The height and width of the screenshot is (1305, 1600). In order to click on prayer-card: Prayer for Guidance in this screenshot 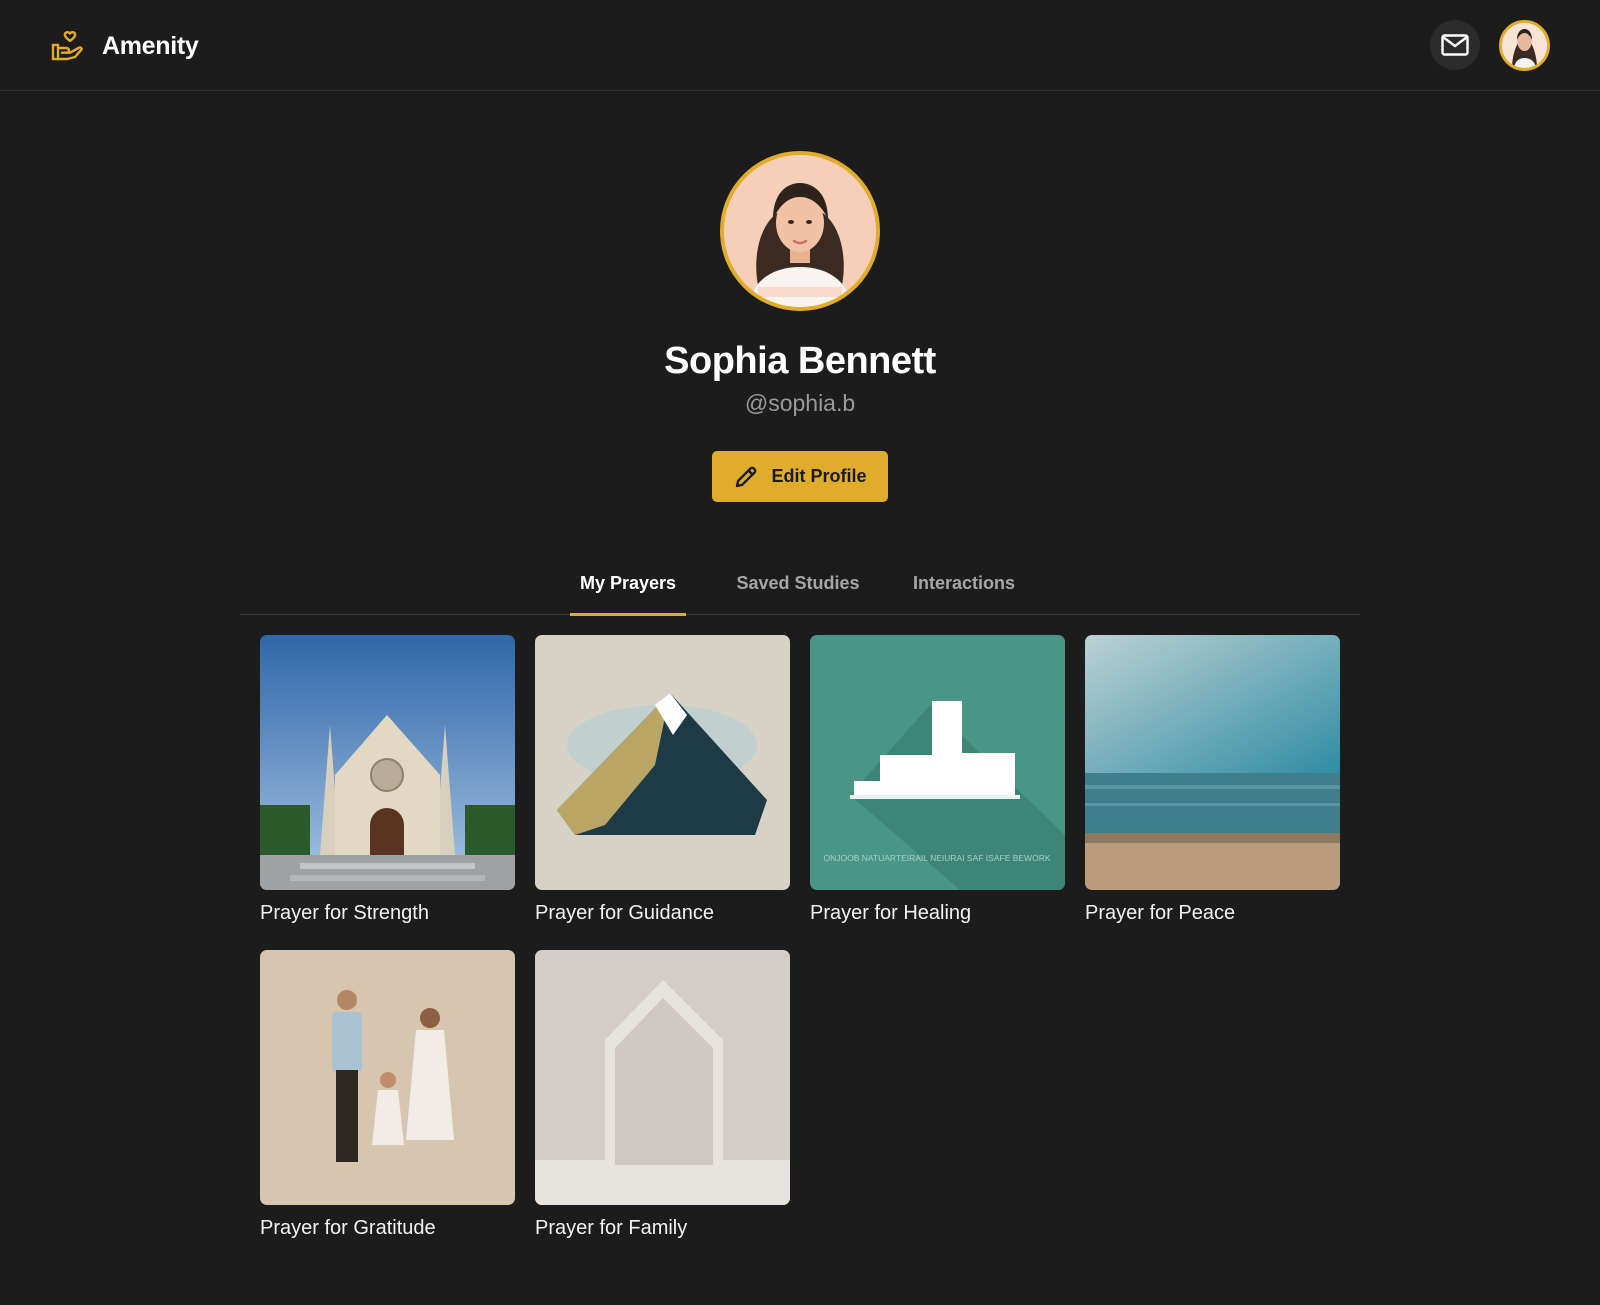, I will do `click(662, 780)`.